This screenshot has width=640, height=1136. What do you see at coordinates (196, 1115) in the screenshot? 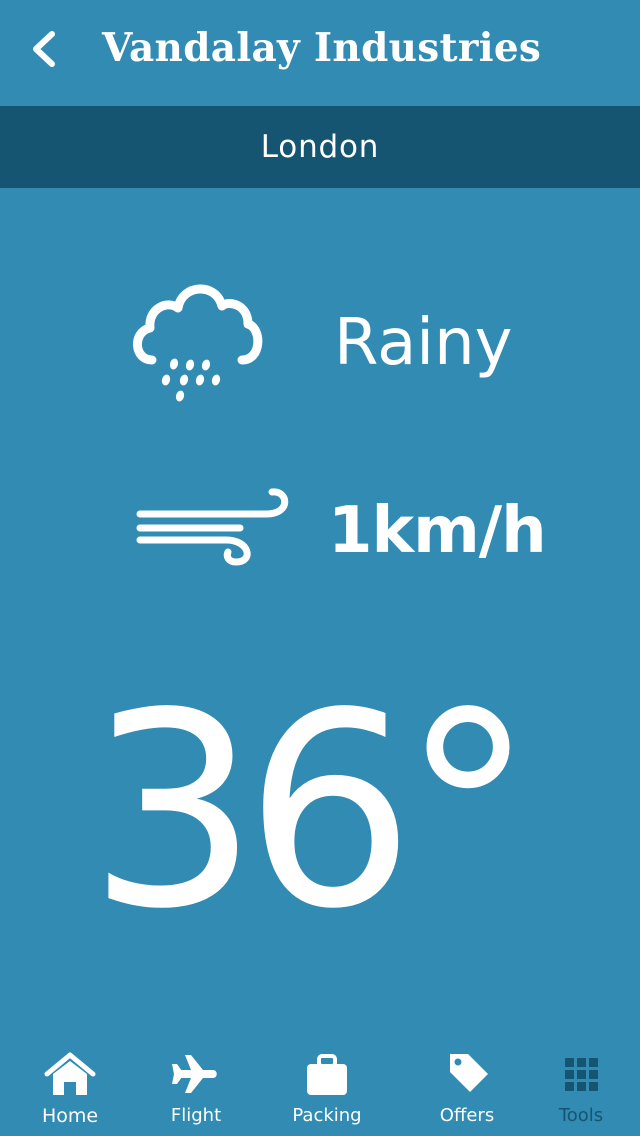
I see `tab-flight-label: Flight` at bounding box center [196, 1115].